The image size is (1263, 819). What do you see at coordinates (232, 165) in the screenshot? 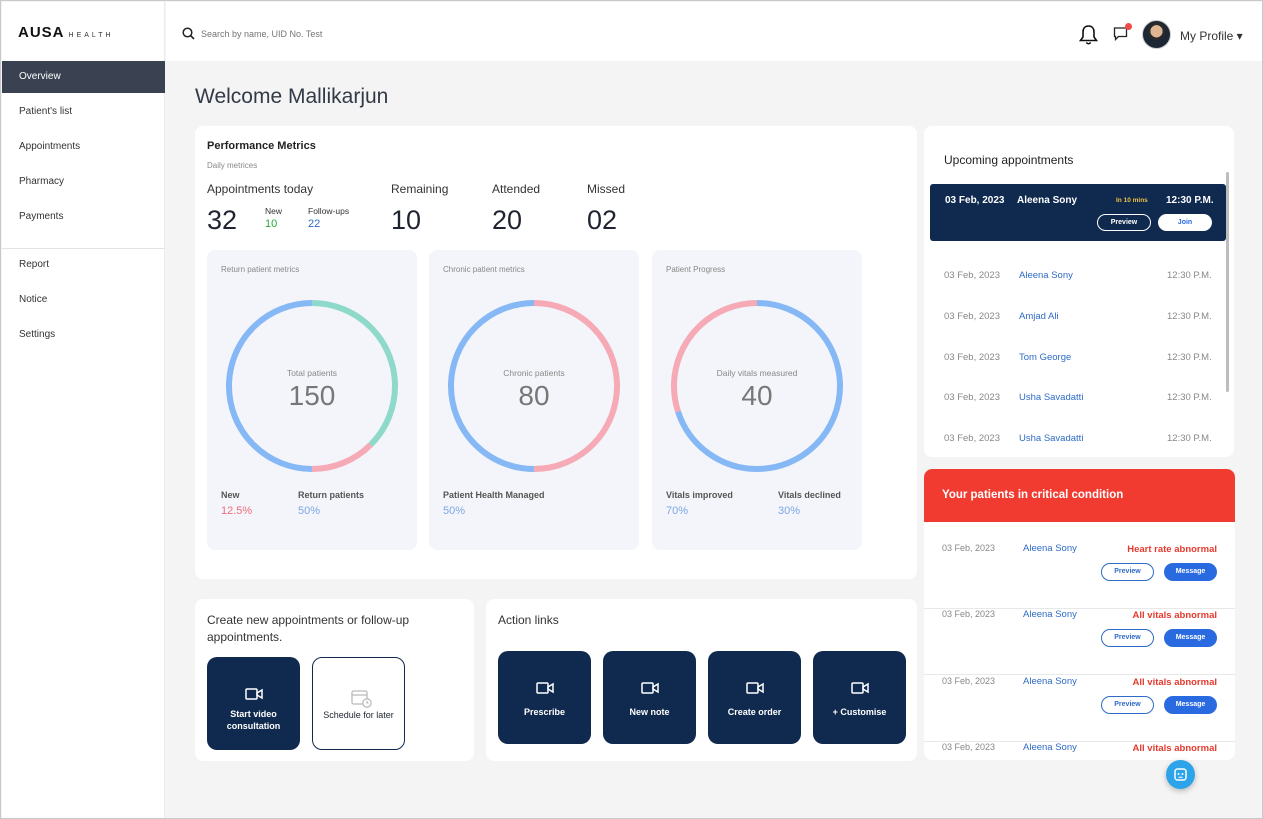
I see `performance-subtitle: Daily metrices` at bounding box center [232, 165].